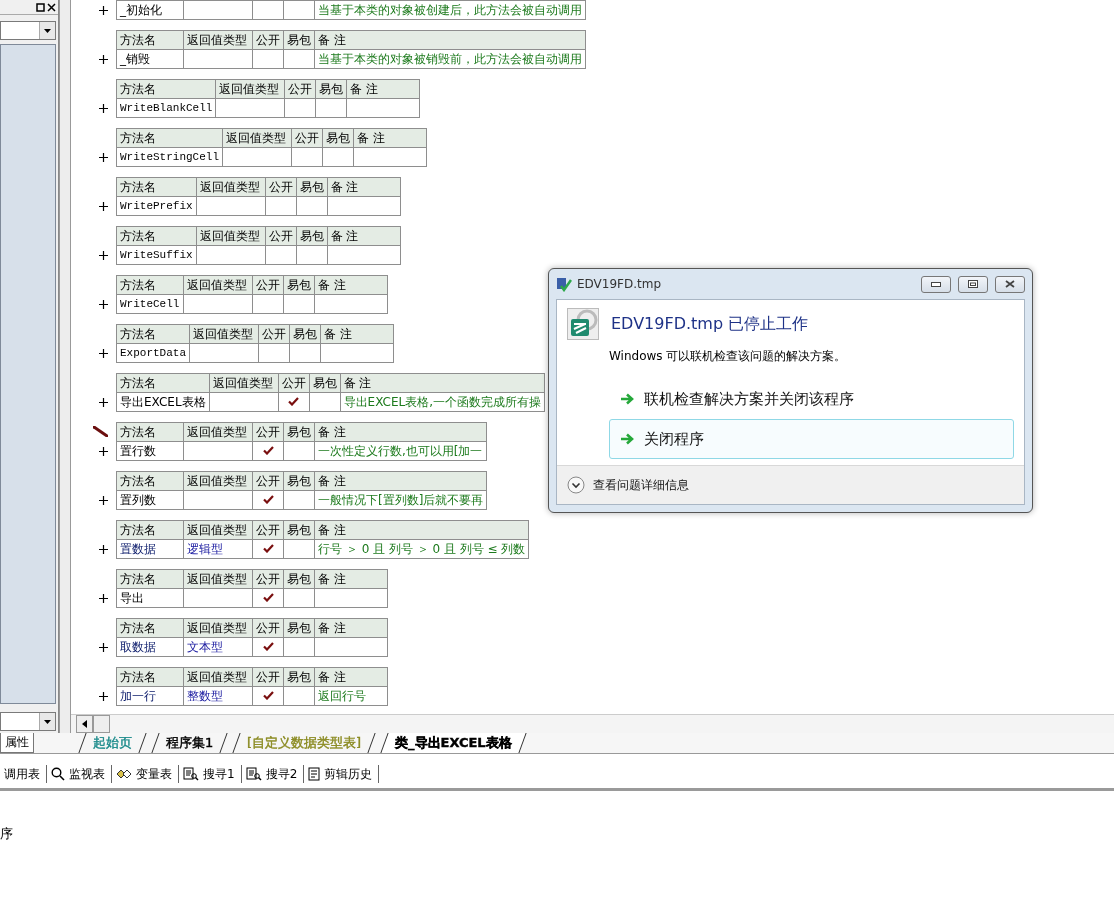 This screenshot has height=915, width=1114. Describe the element at coordinates (728, 356) in the screenshot. I see `message-text: Windows 可以联机检查该问题的解决方案。` at that location.